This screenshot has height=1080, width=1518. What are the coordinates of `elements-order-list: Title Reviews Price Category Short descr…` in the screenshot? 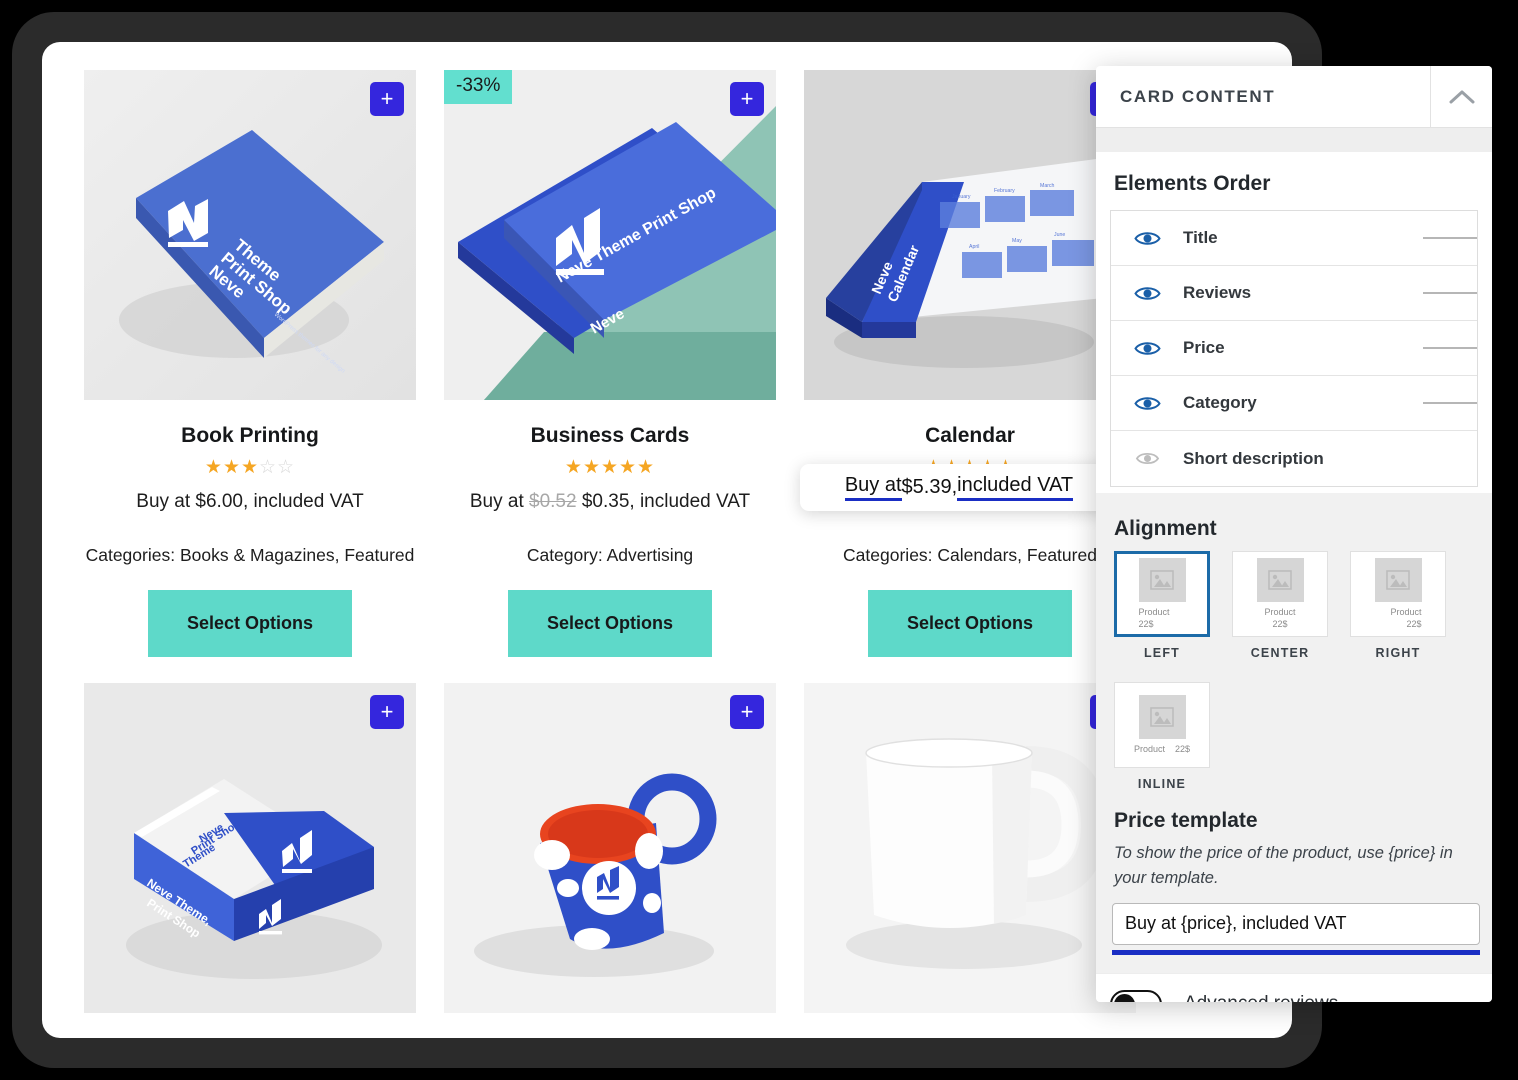 It's located at (1294, 348).